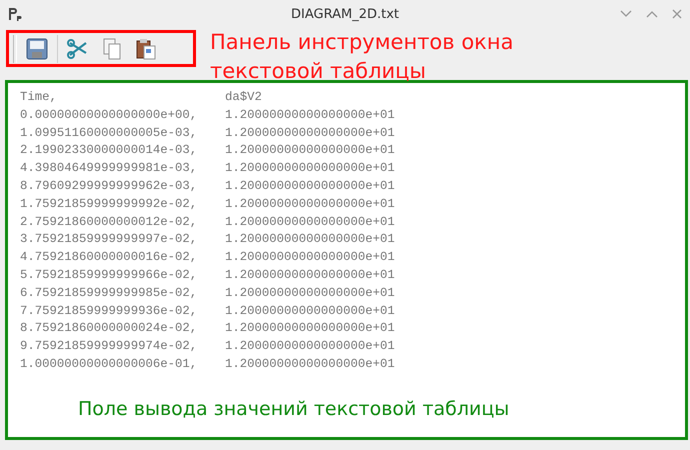  I want to click on table-cell-text: 2.75921860000000012e-02,, so click(109, 222).